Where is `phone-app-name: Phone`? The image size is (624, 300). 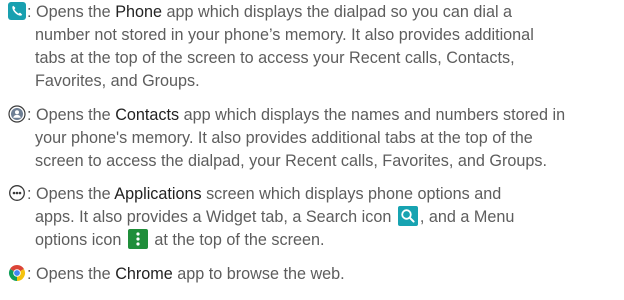
phone-app-name: Phone is located at coordinates (138, 12).